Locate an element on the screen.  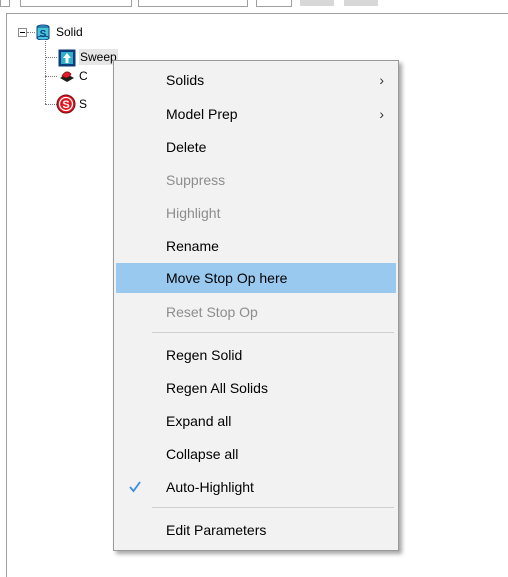
menu-item-rename: Rename is located at coordinates (256, 246).